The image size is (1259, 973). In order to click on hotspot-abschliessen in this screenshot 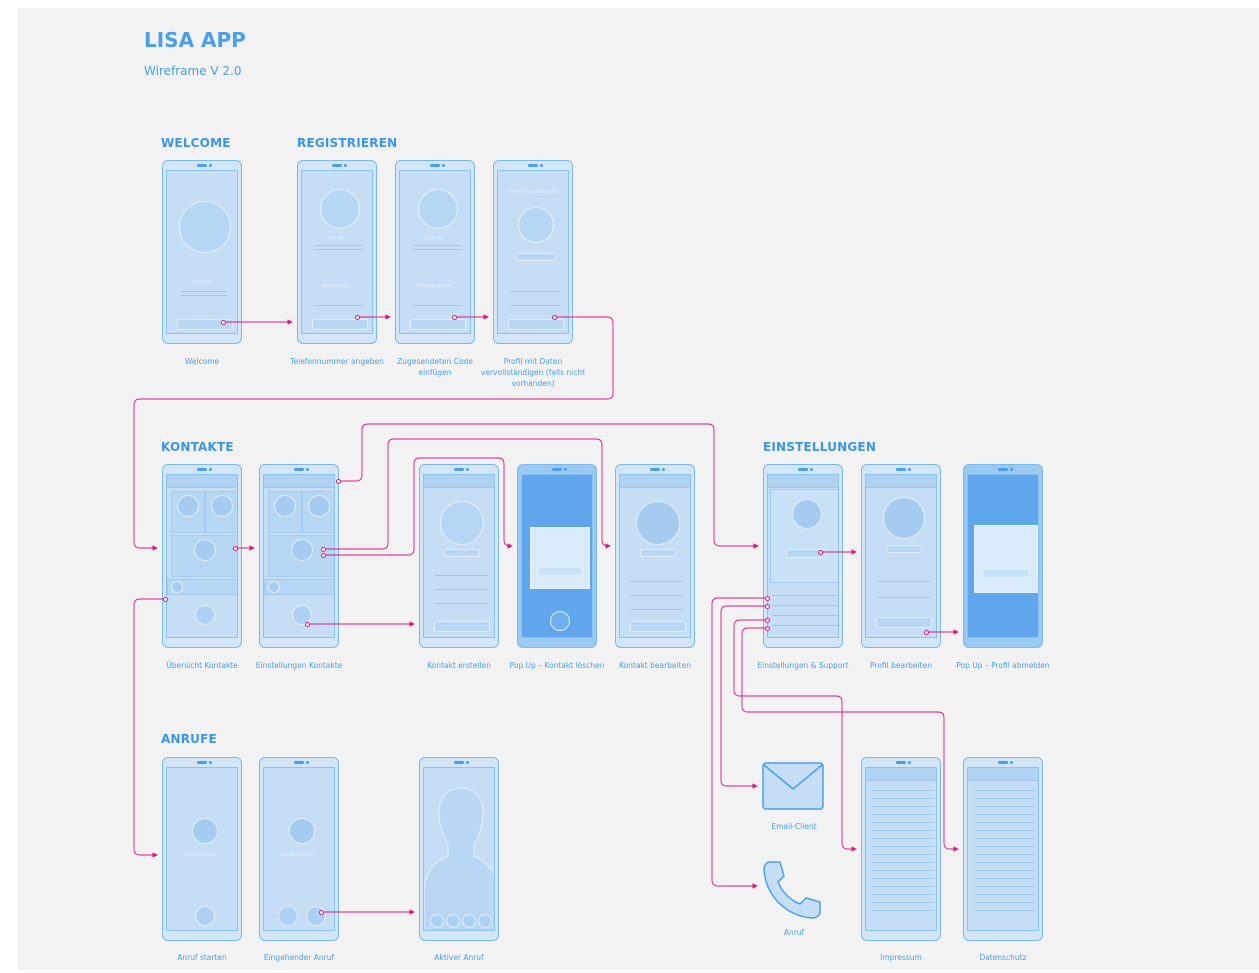, I will do `click(554, 317)`.